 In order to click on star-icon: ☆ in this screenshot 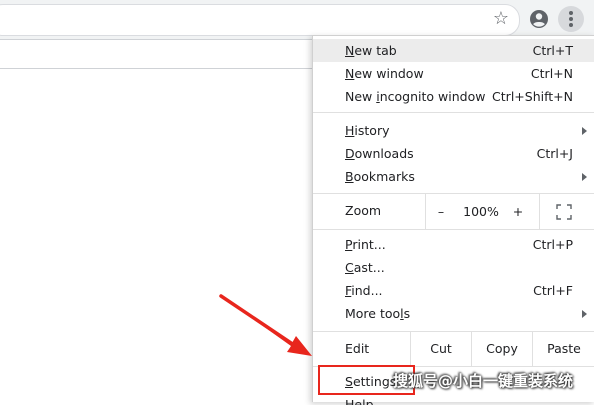, I will do `click(501, 19)`.